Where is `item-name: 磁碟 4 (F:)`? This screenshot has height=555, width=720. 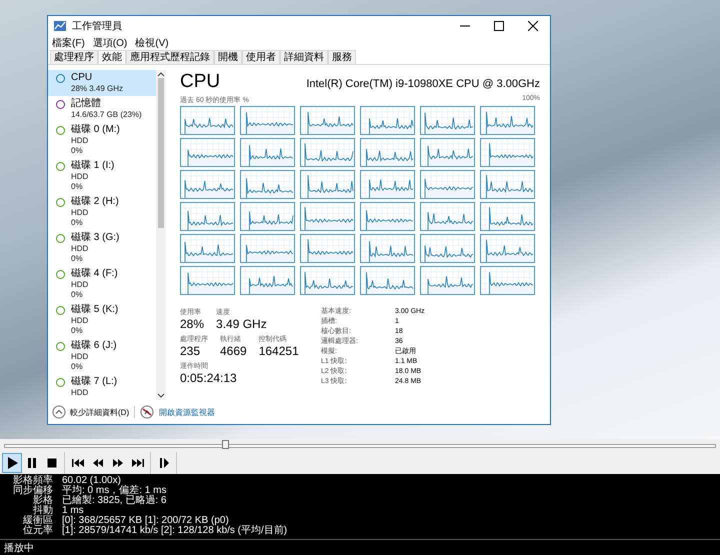
item-name: 磁碟 4 (F:) is located at coordinates (94, 274).